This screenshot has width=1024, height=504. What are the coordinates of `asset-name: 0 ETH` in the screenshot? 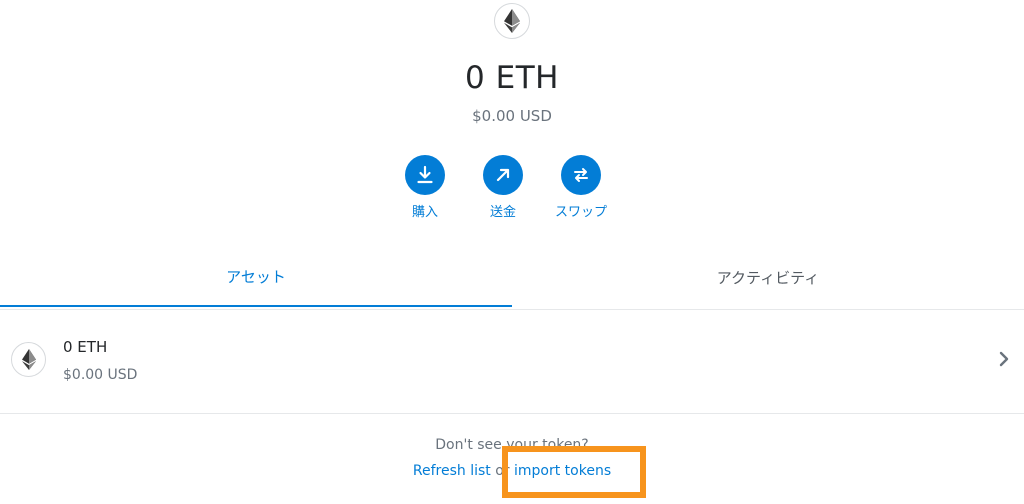 It's located at (85, 347).